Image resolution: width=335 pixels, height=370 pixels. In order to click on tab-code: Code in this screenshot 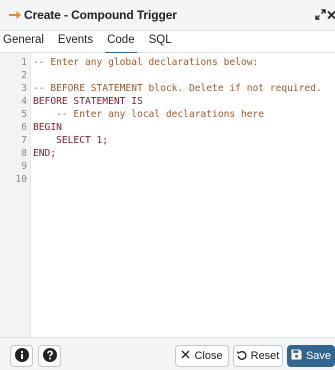, I will do `click(121, 42)`.